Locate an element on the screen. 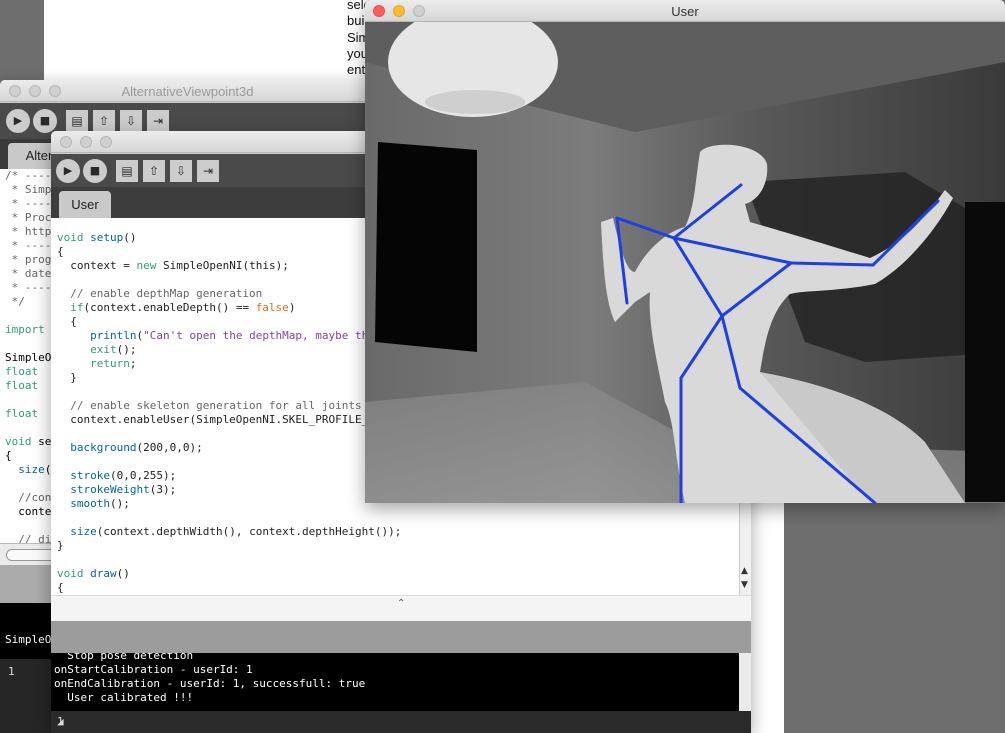 This screenshot has width=1005, height=733. titlebar: AlternativeViewpoint3d is located at coordinates (187, 91).